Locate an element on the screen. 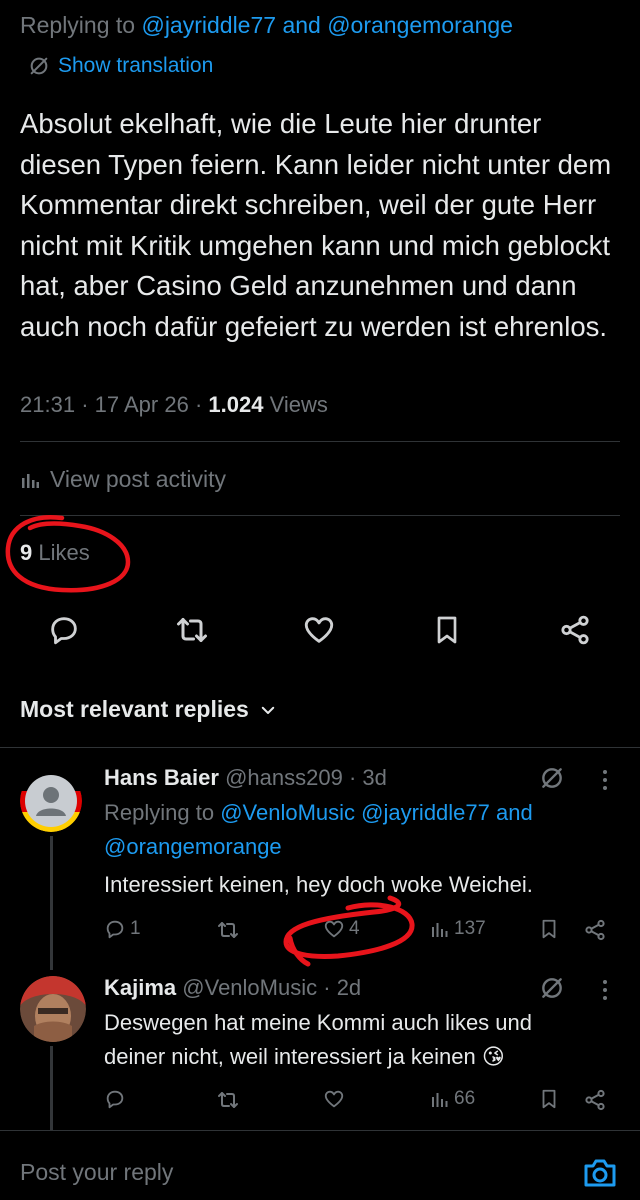  reply-age: · 3d is located at coordinates (367, 777).